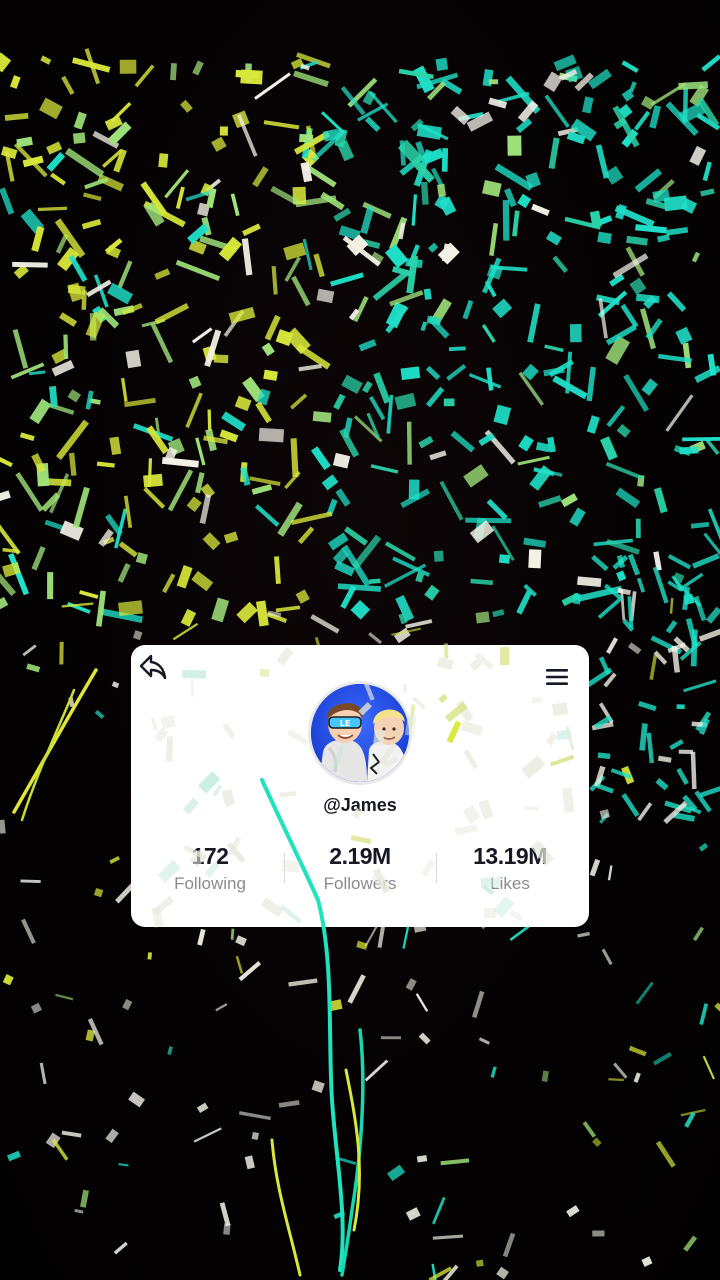  I want to click on back-button, so click(153, 667).